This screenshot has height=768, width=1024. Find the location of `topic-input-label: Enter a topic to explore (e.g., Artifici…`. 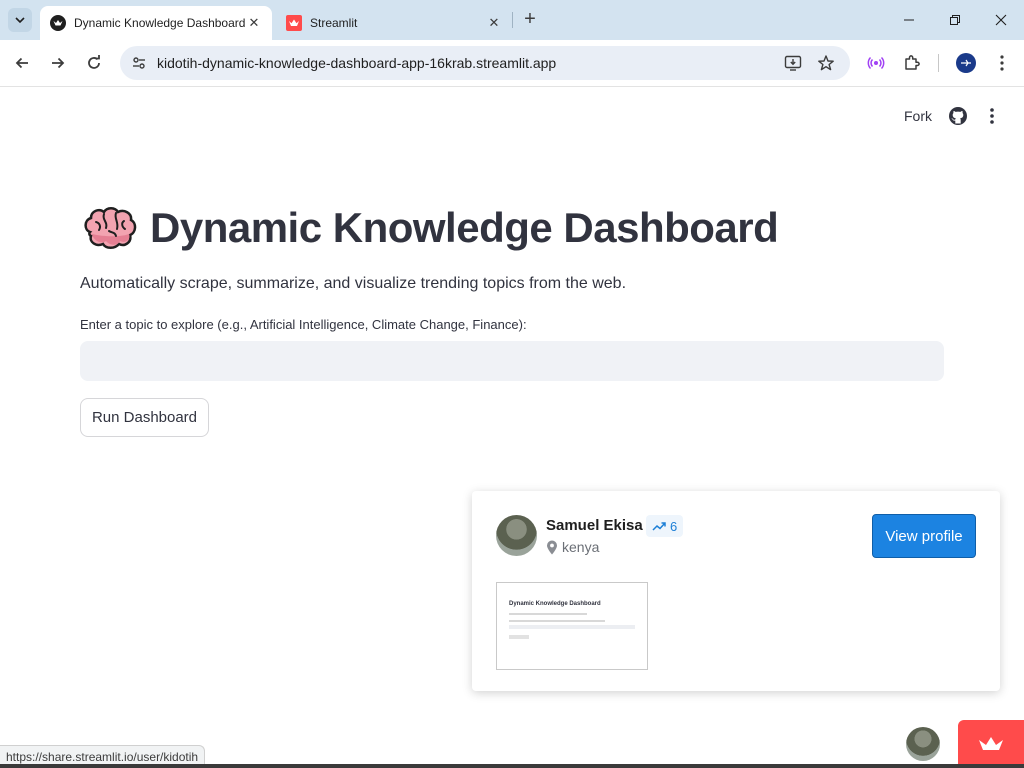

topic-input-label: Enter a topic to explore (e.g., Artifici… is located at coordinates (303, 324).